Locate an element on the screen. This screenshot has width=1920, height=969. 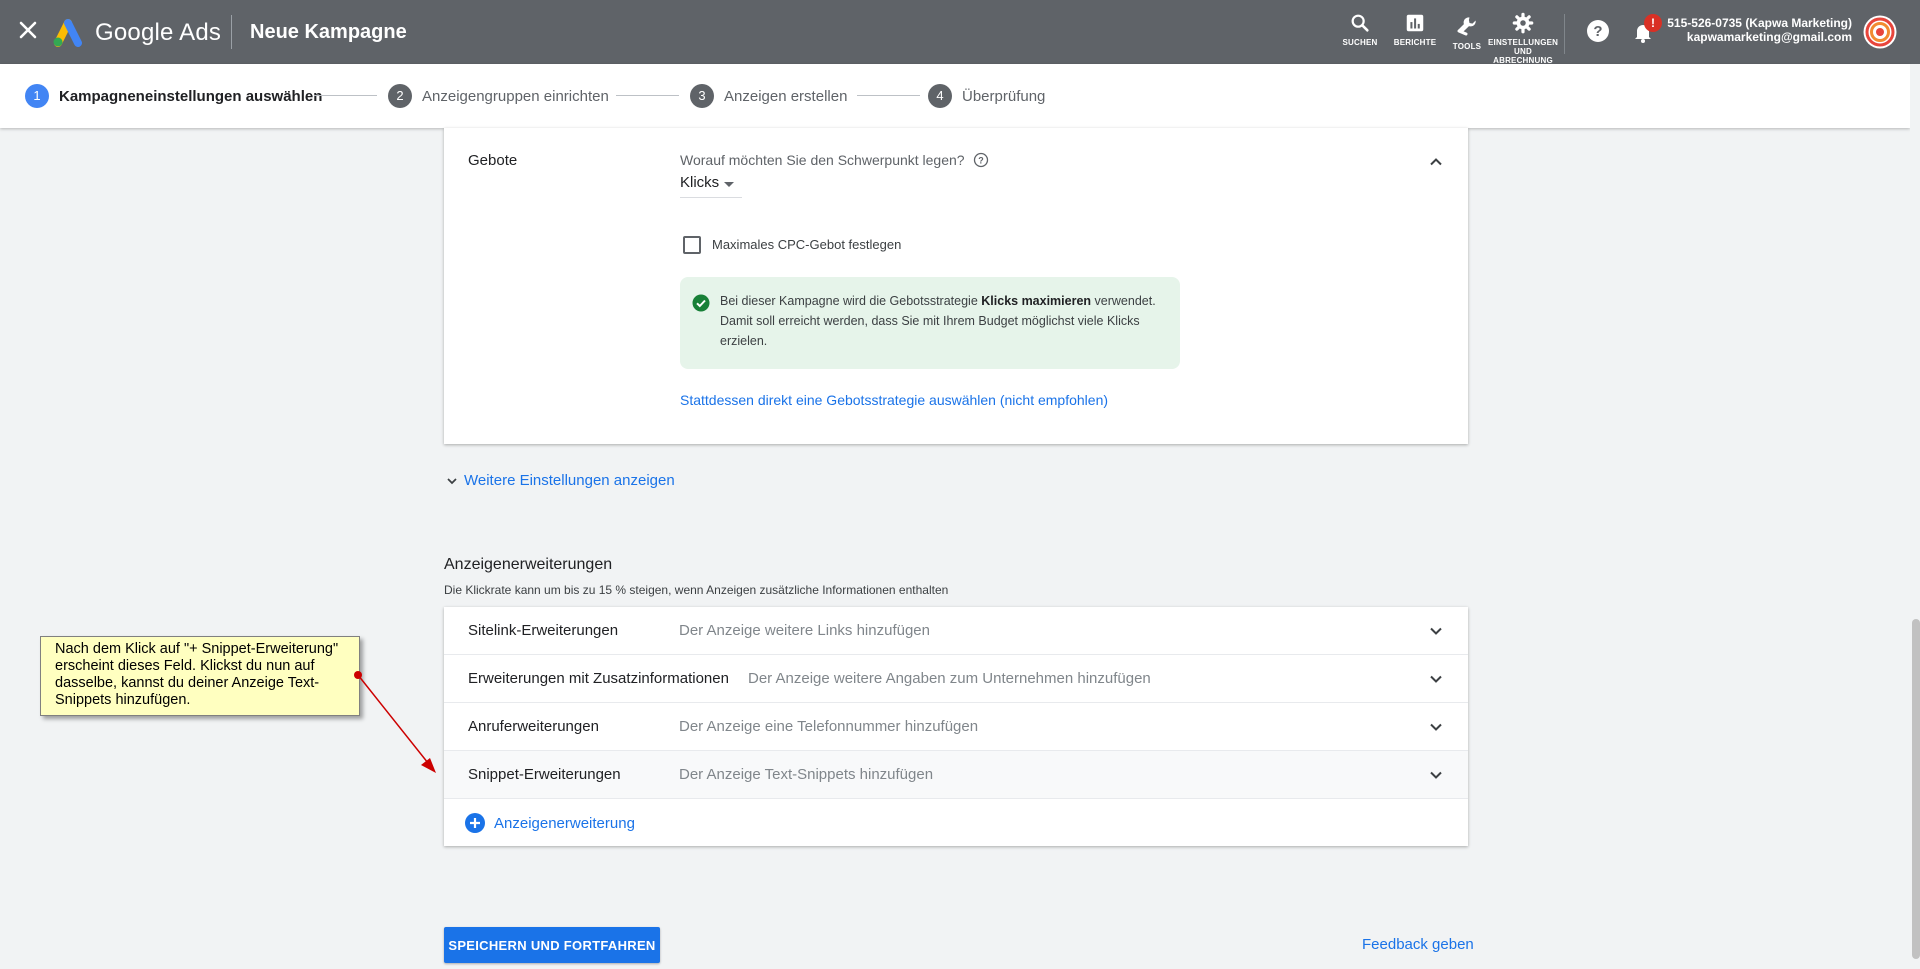
help-circle-icon: ? is located at coordinates (981, 160).